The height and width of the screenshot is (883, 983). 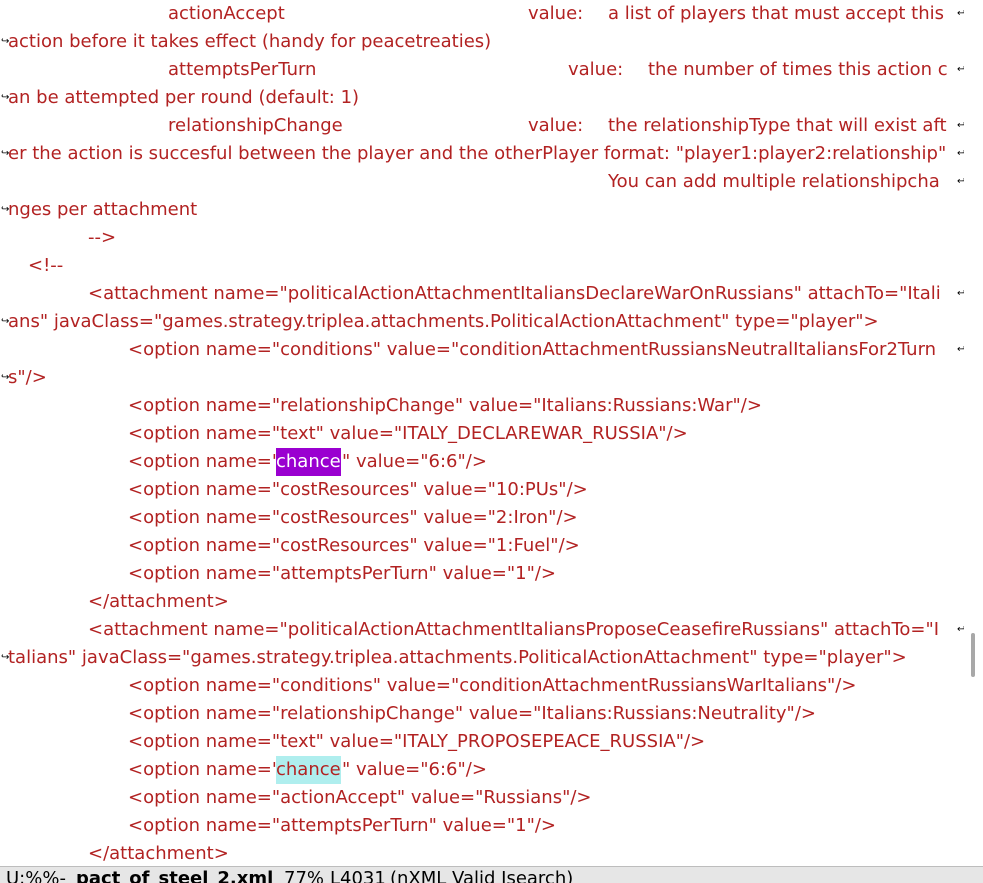 What do you see at coordinates (482, 98) in the screenshot?
I see `code-line: ↪ an be attempted per round (default: 1)` at bounding box center [482, 98].